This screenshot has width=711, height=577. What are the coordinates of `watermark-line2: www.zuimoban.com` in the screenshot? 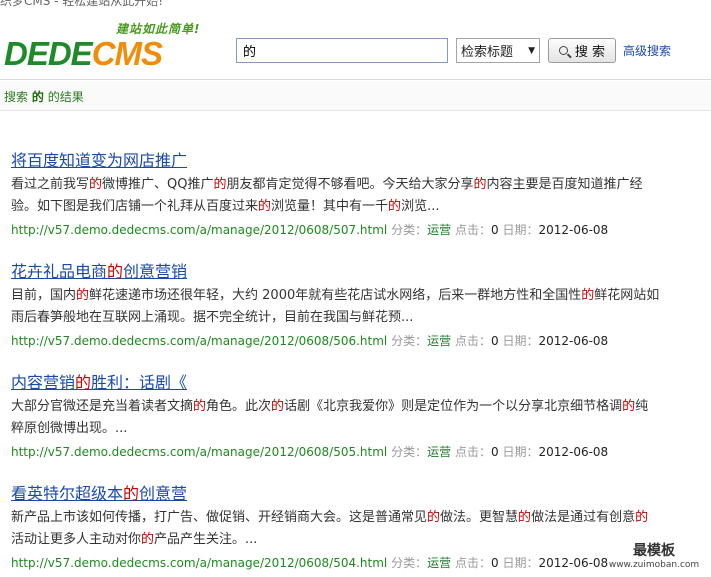 It's located at (654, 565).